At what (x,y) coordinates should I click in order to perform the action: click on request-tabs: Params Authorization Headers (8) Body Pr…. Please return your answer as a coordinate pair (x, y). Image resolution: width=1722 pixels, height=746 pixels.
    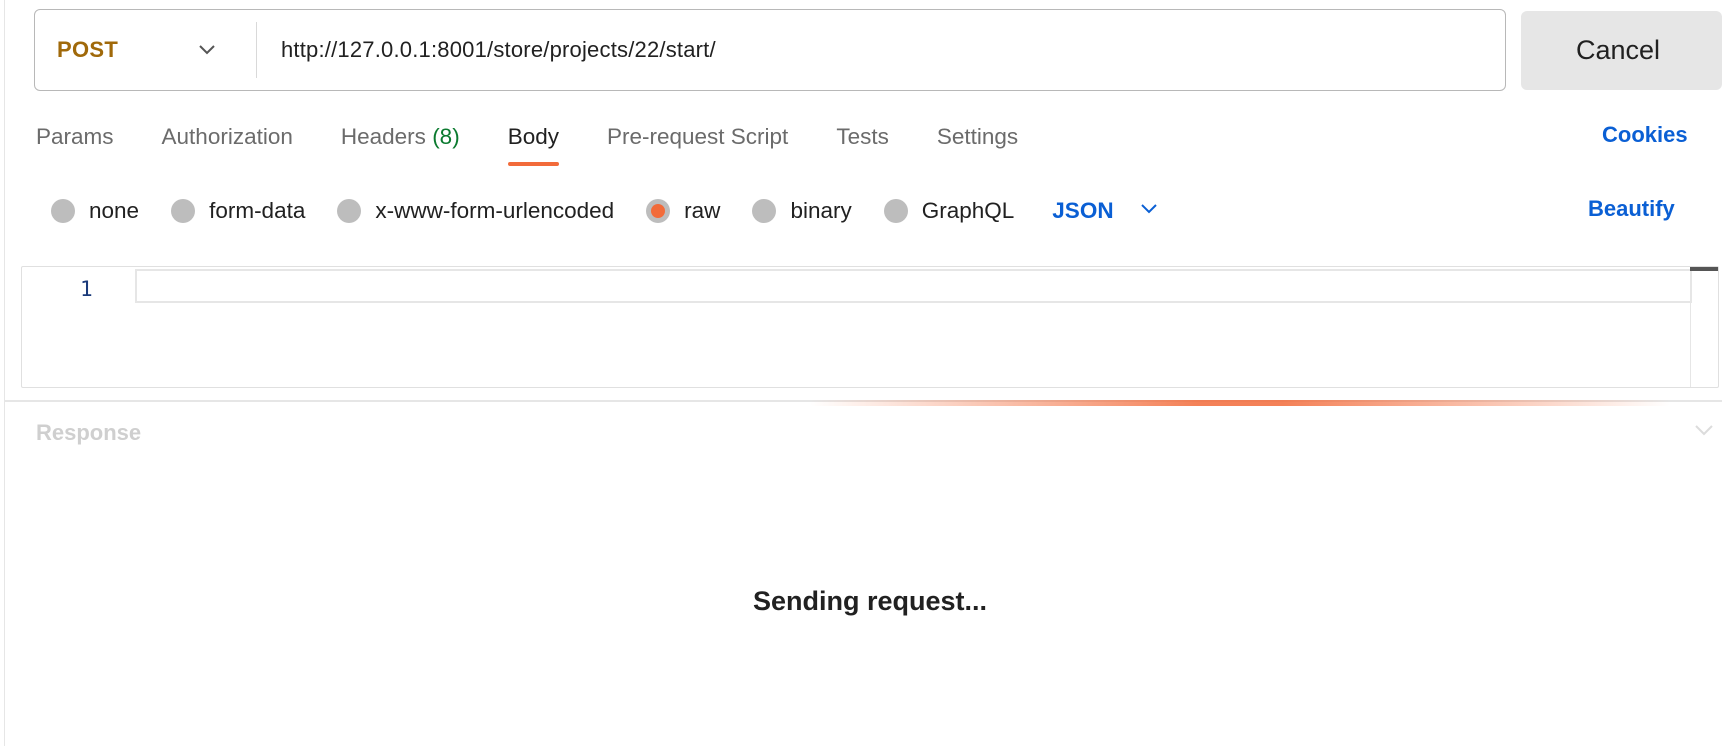
    Looking at the image, I should click on (551, 146).